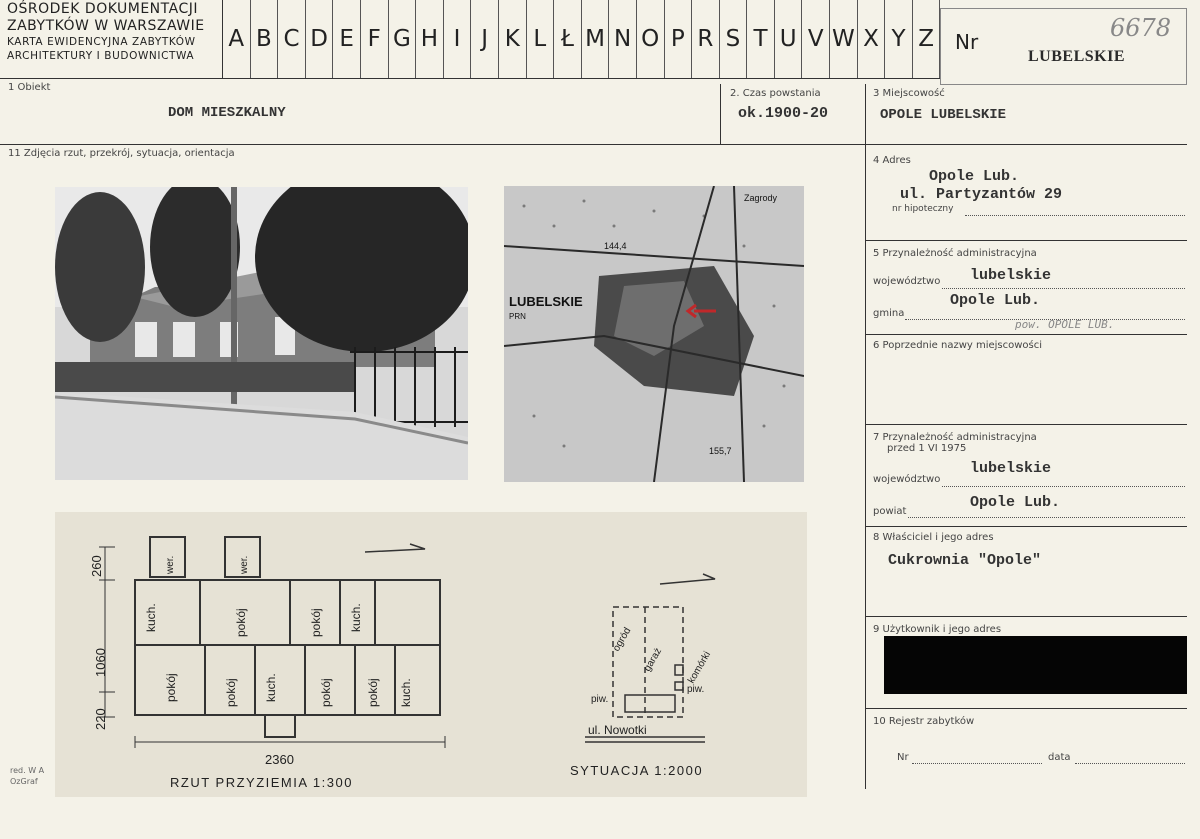 Image resolution: width=1200 pixels, height=839 pixels. What do you see at coordinates (995, 300) in the screenshot?
I see `commune-value: Opole Lub.` at bounding box center [995, 300].